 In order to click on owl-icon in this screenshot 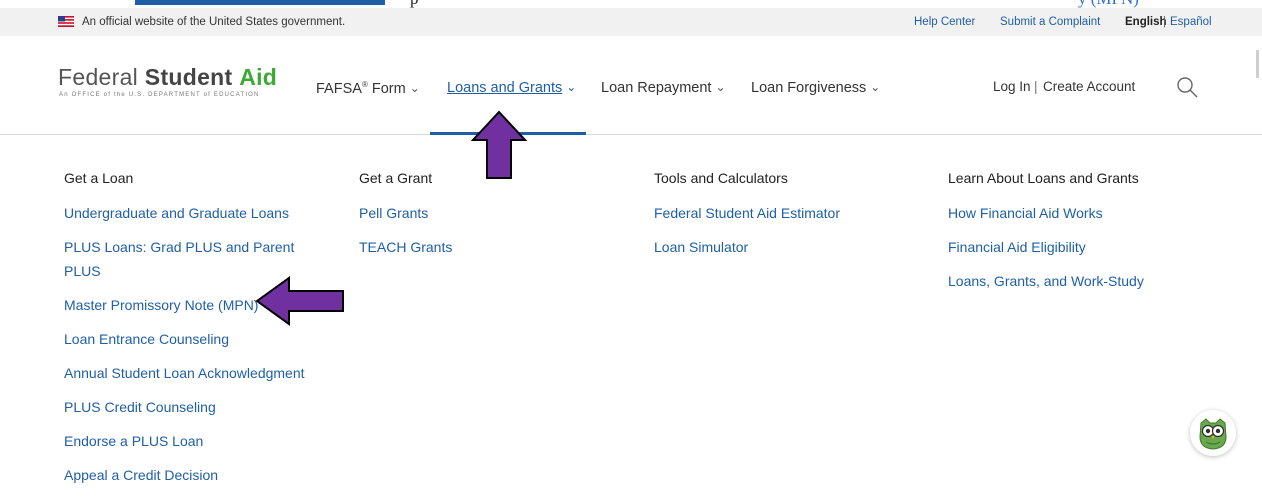, I will do `click(1213, 434)`.